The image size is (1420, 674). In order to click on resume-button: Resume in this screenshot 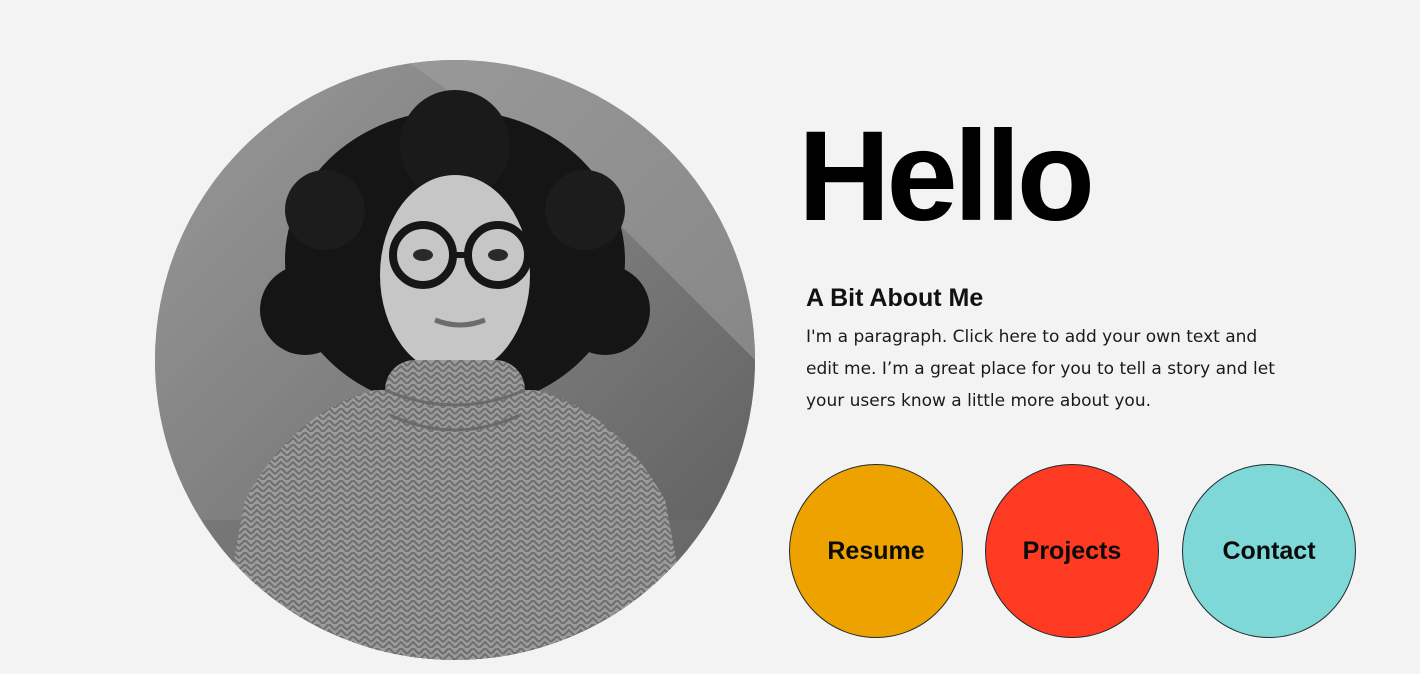, I will do `click(876, 551)`.